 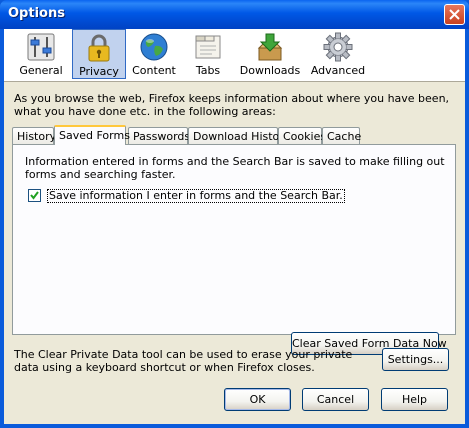 I want to click on toolbar-privacy-button: Privacy, so click(x=99, y=54).